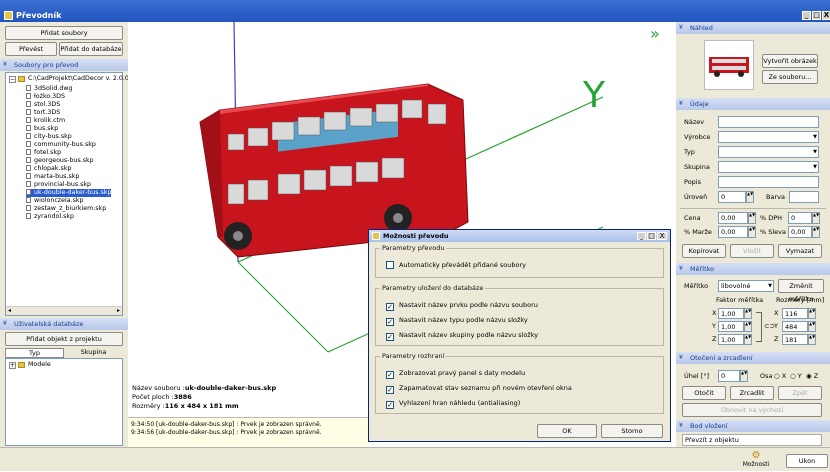  I want to click on add-to-db-button: Přidat do databáze, so click(91, 49).